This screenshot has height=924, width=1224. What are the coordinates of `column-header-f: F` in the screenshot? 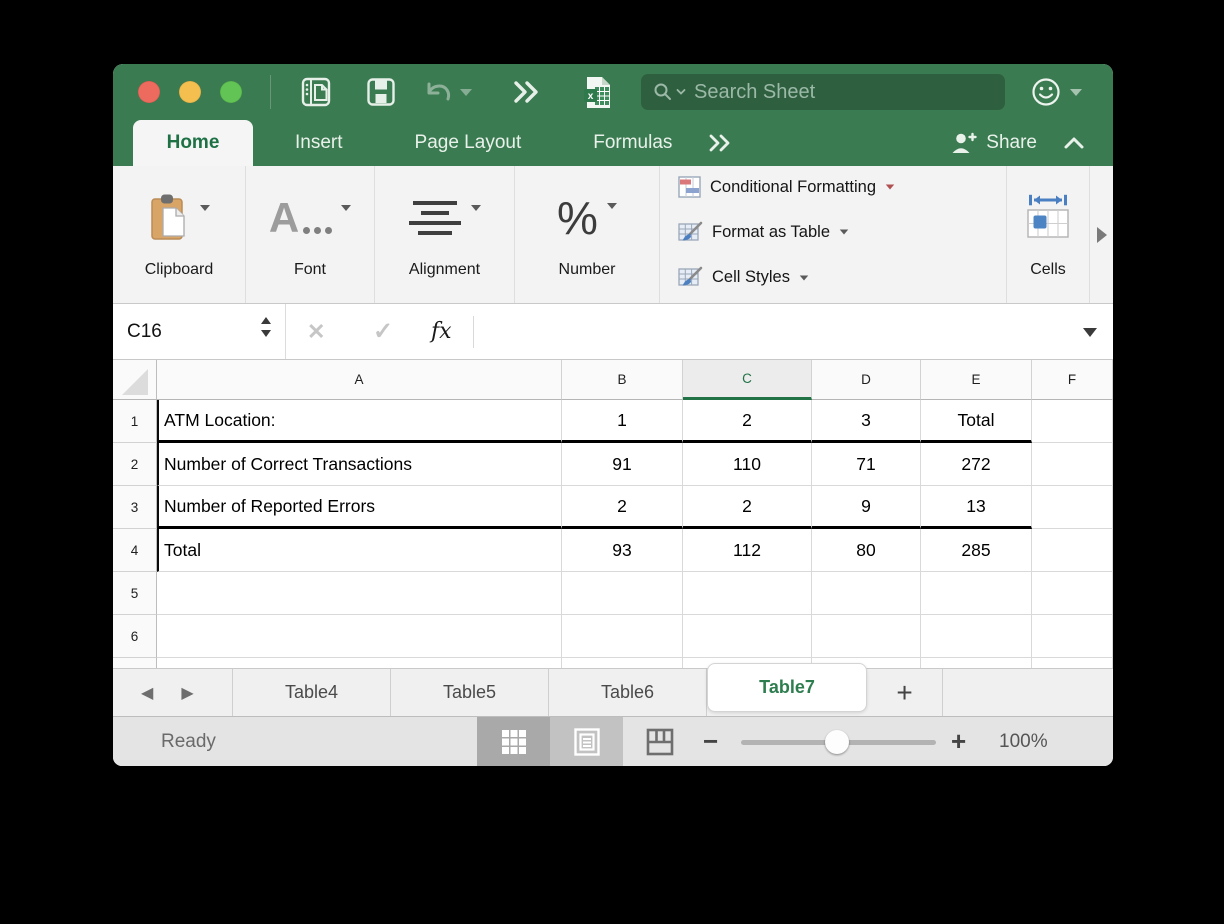 It's located at (1072, 380).